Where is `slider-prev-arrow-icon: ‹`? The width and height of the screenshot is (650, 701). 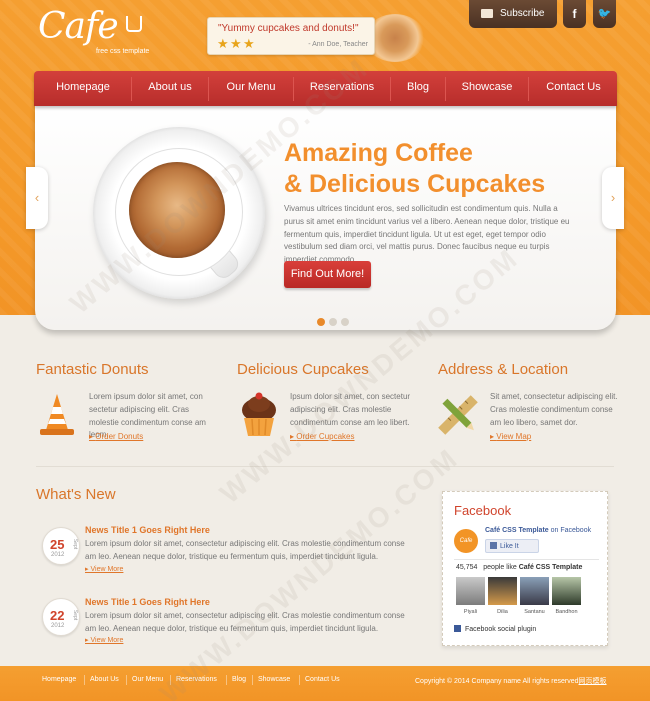
slider-prev-arrow-icon: ‹ is located at coordinates (37, 198).